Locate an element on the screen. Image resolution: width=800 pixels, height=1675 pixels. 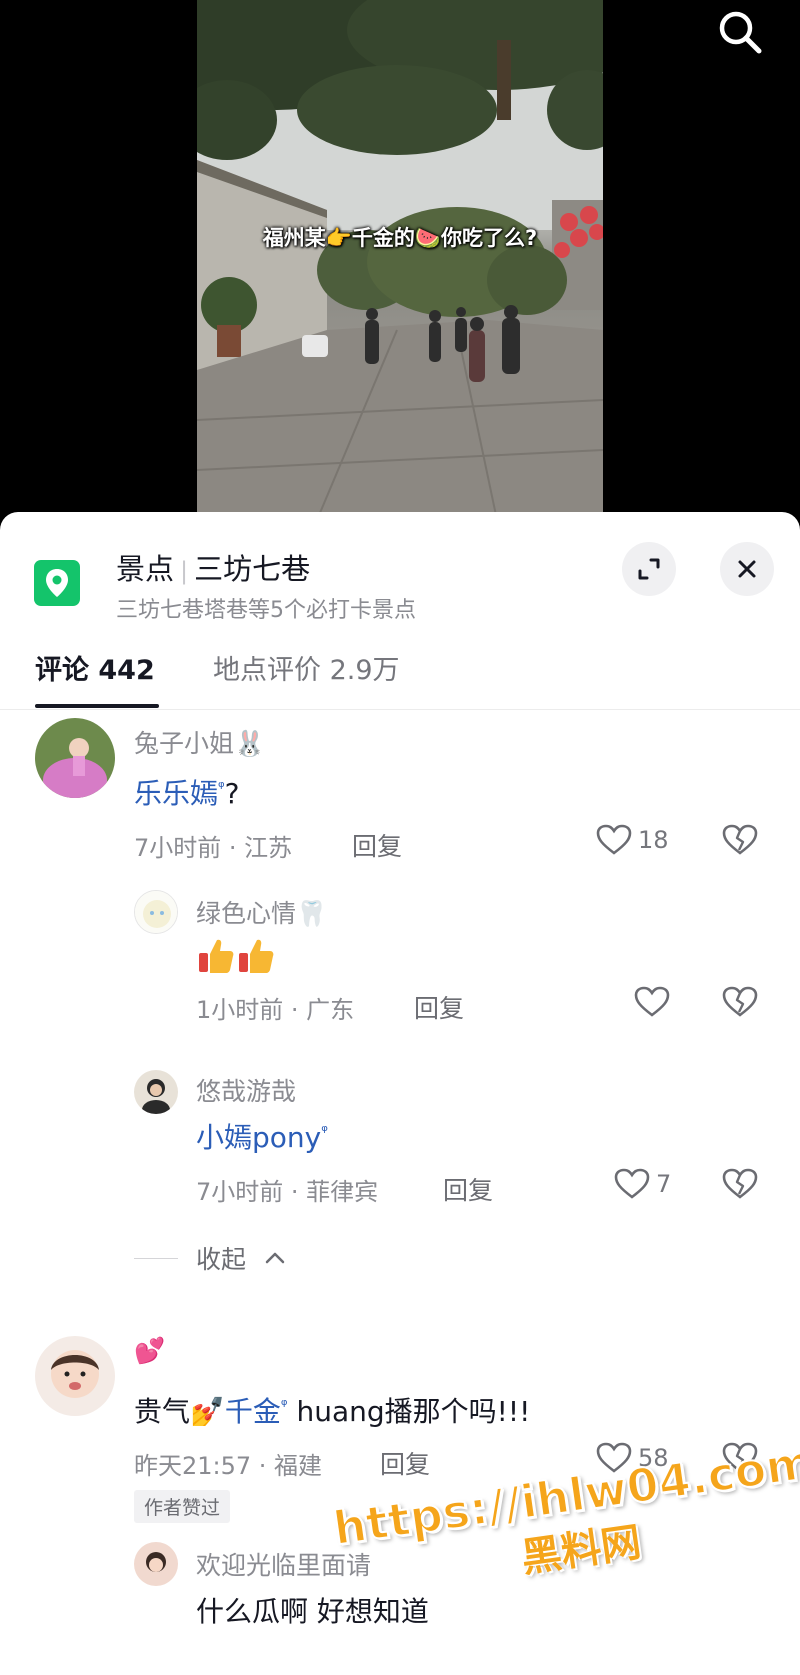
place-title: 景点 | 三坊七巷 is located at coordinates (213, 567).